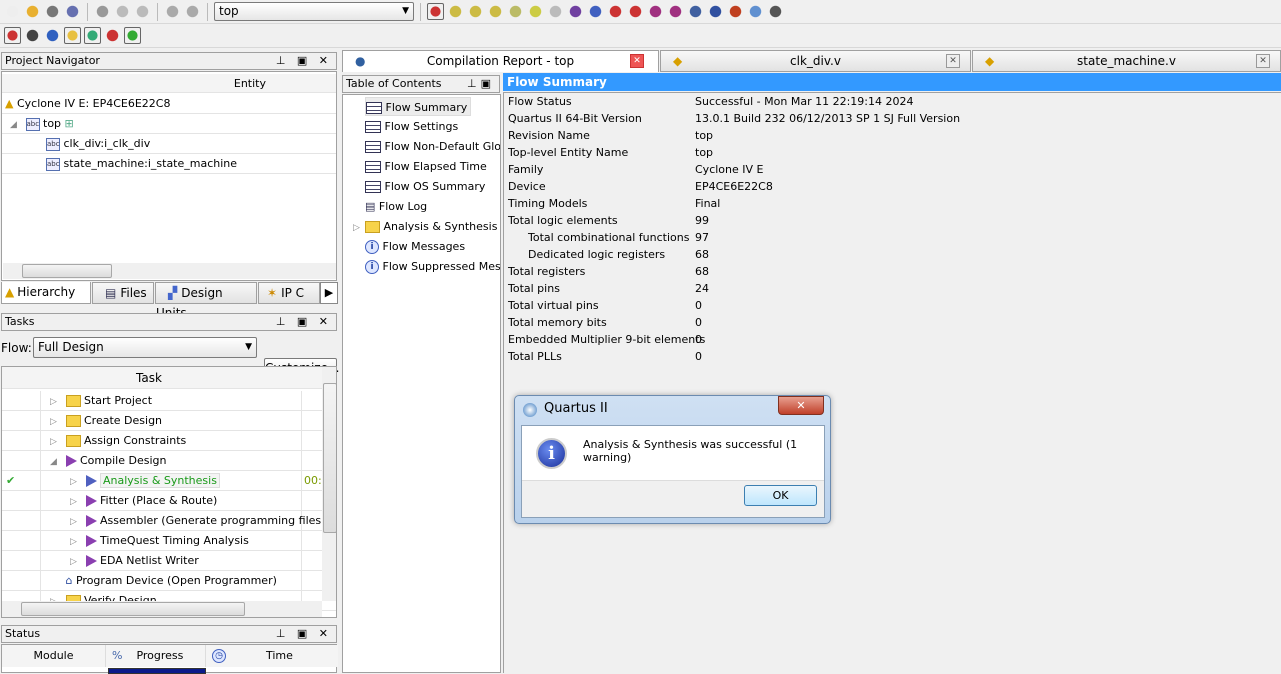 This screenshot has width=1281, height=674. I want to click on stop-icon, so click(555, 11).